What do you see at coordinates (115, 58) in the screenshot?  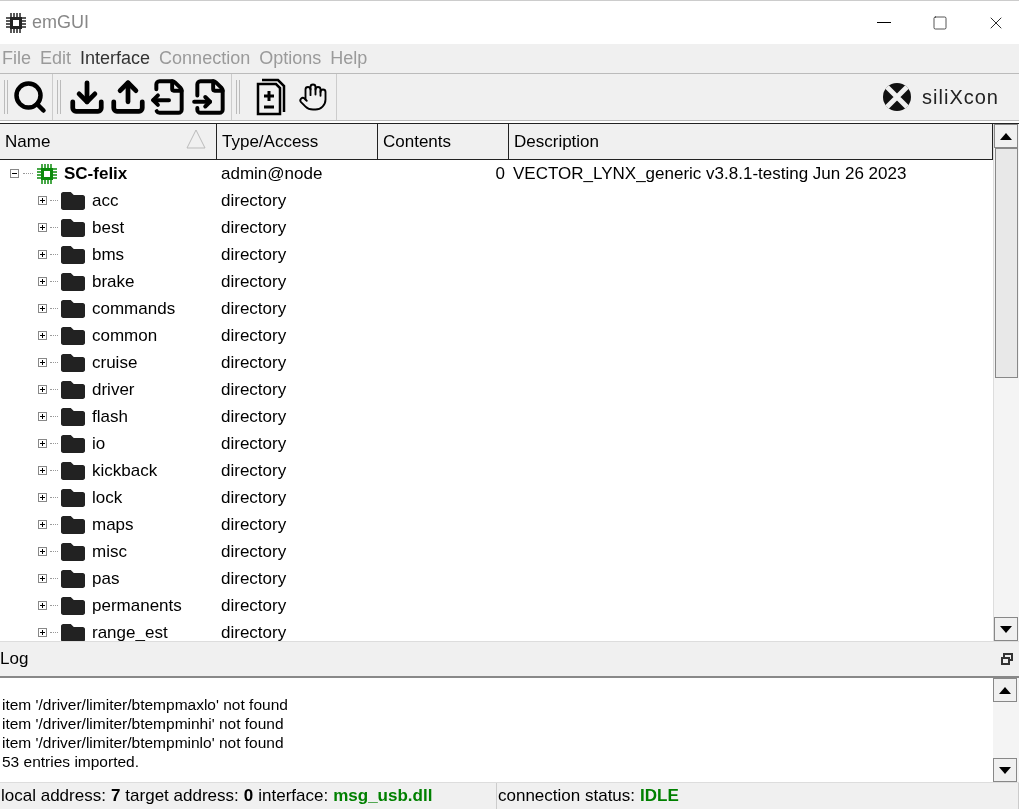 I see `menu-item: Interface` at bounding box center [115, 58].